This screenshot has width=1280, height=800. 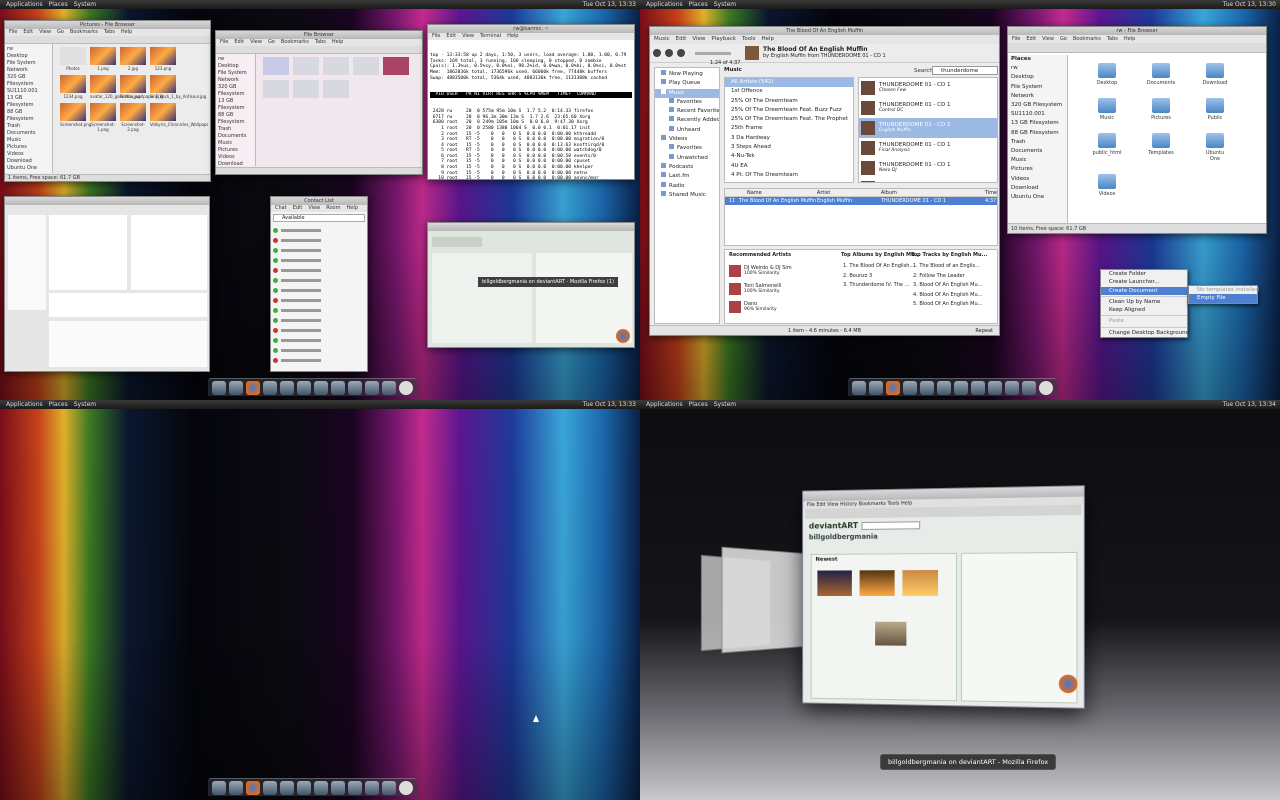 I want to click on top-album-item: 2. Bounzz 3, so click(x=878, y=277).